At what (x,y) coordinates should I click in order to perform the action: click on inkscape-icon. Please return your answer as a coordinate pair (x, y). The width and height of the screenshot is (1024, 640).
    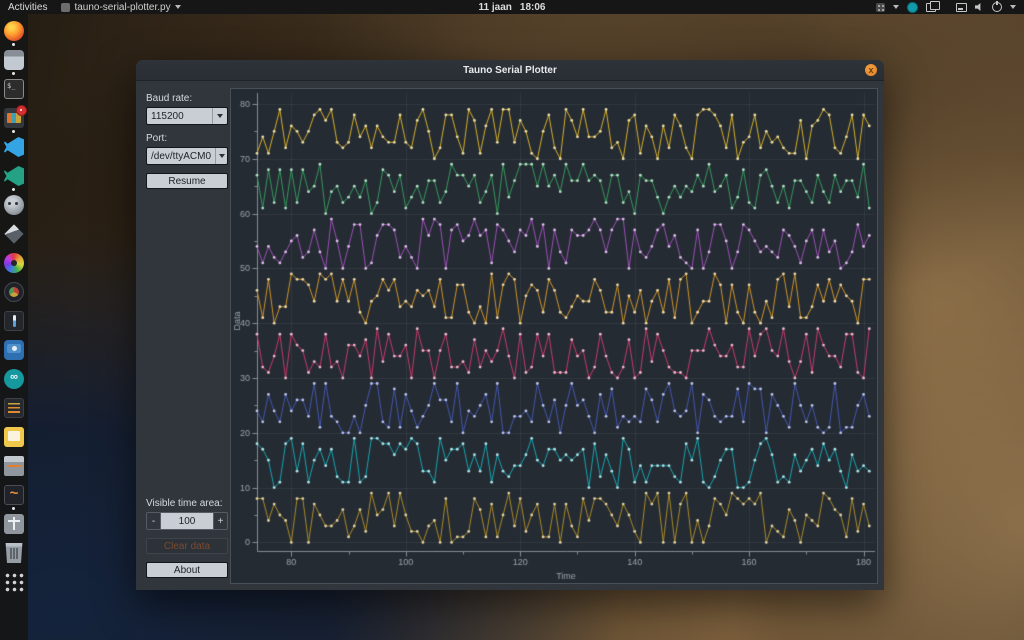
    Looking at the image, I should click on (14, 234).